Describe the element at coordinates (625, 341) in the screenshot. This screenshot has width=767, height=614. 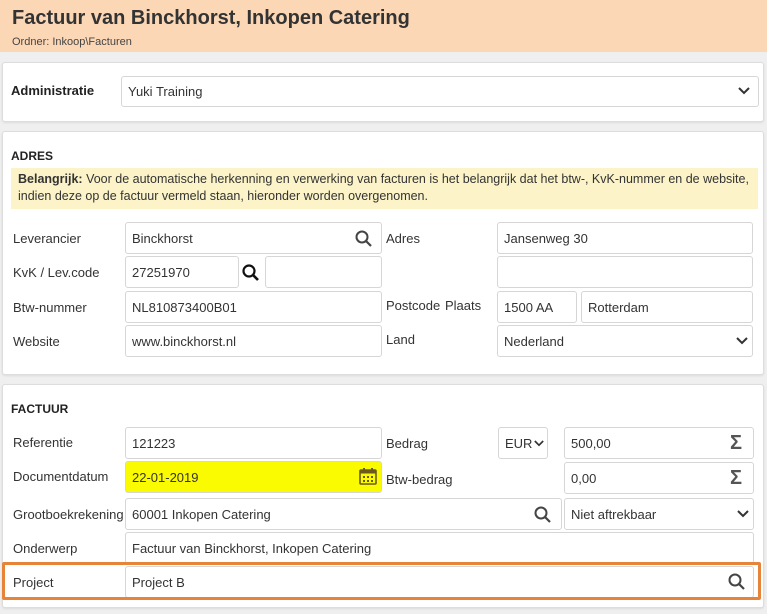
I see `land-select: Nederland` at that location.